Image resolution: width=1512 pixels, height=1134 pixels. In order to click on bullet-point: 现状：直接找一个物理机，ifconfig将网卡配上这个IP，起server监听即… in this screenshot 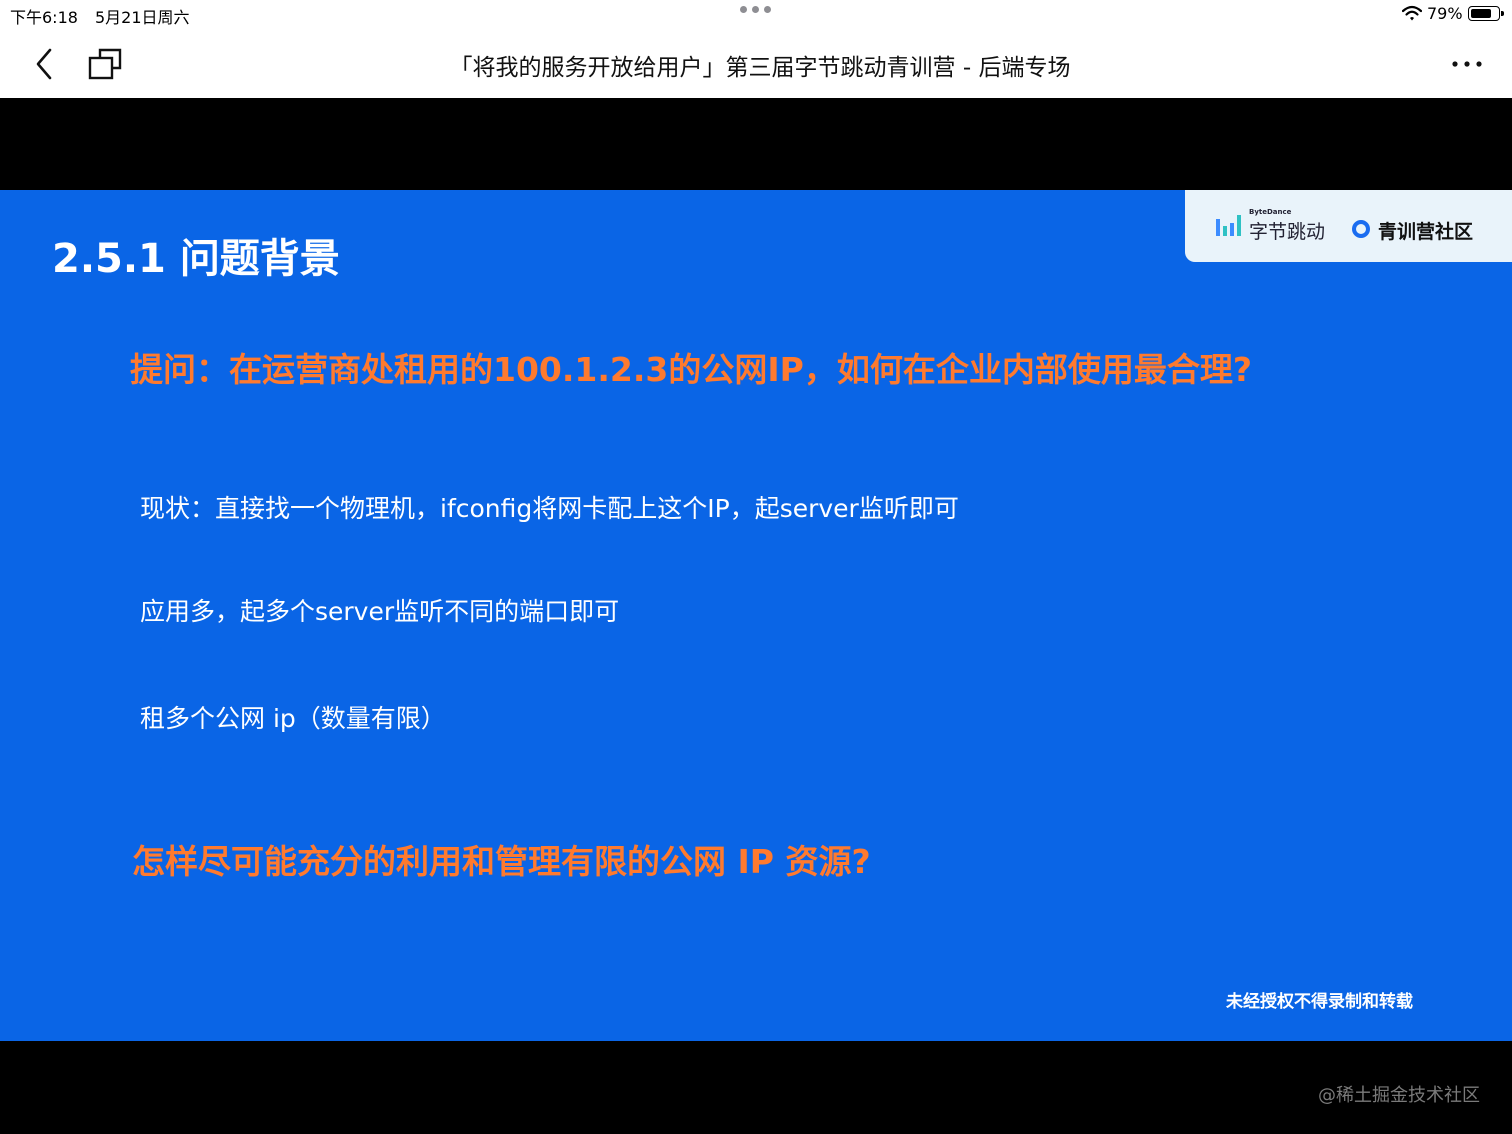, I will do `click(549, 508)`.